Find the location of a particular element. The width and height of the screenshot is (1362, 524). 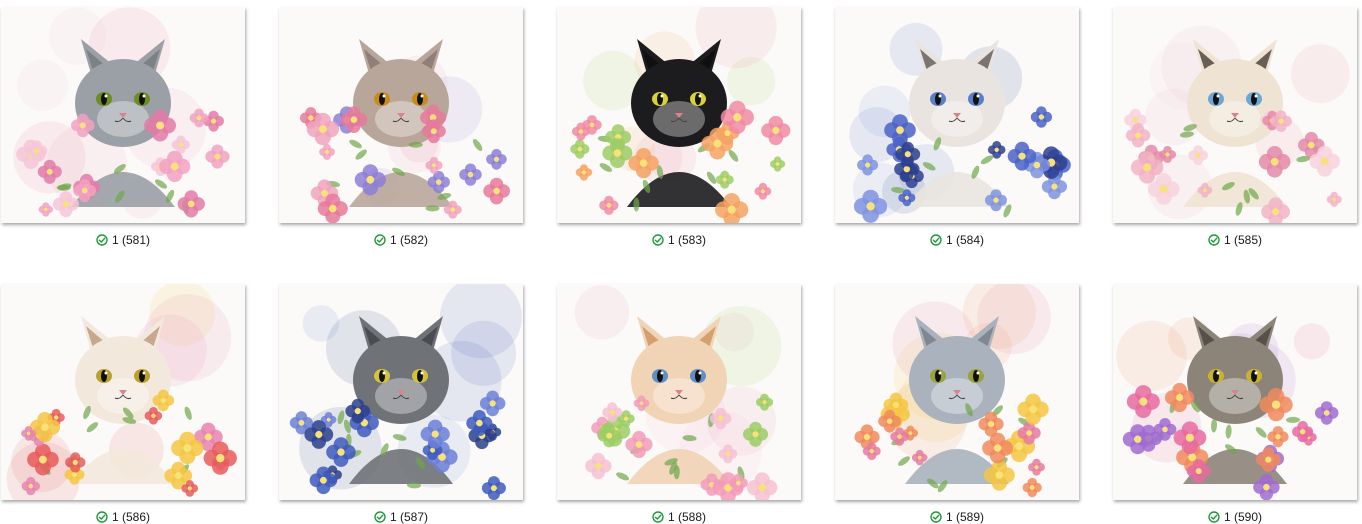

file-name-label: 1 (589) is located at coordinates (965, 517).